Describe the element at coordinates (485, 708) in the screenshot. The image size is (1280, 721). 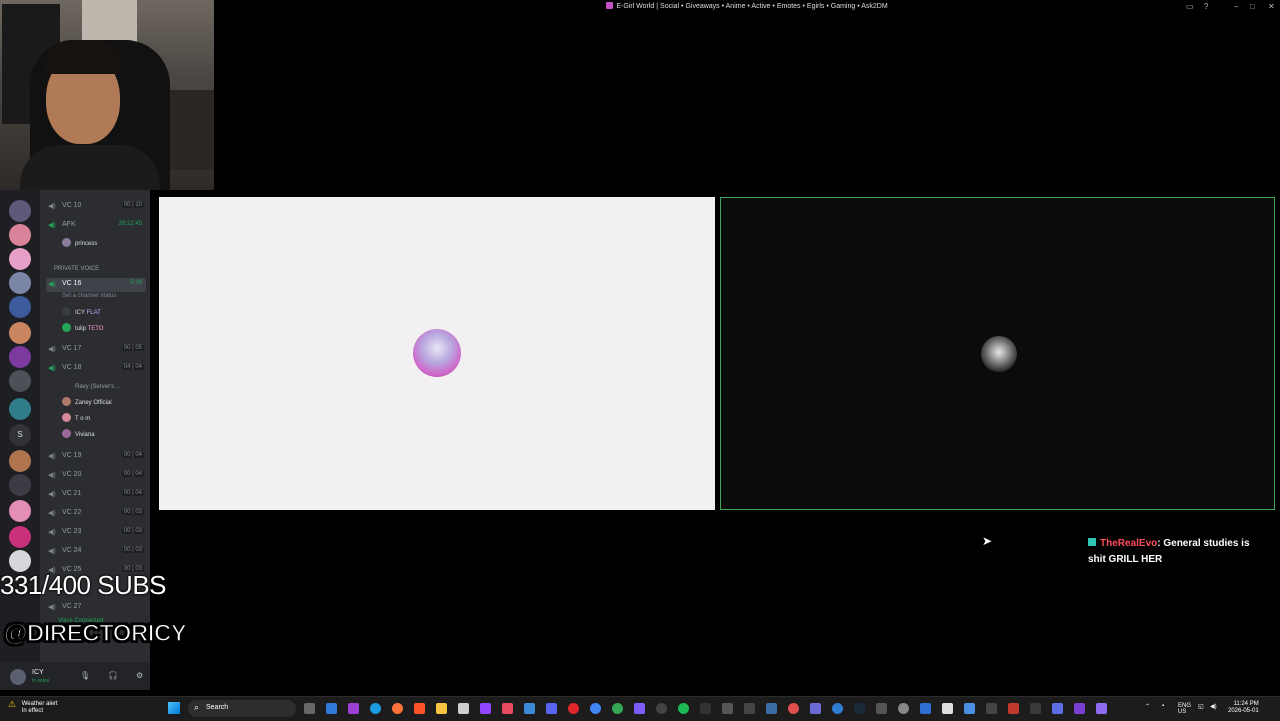
I see `twitch-icon` at that location.